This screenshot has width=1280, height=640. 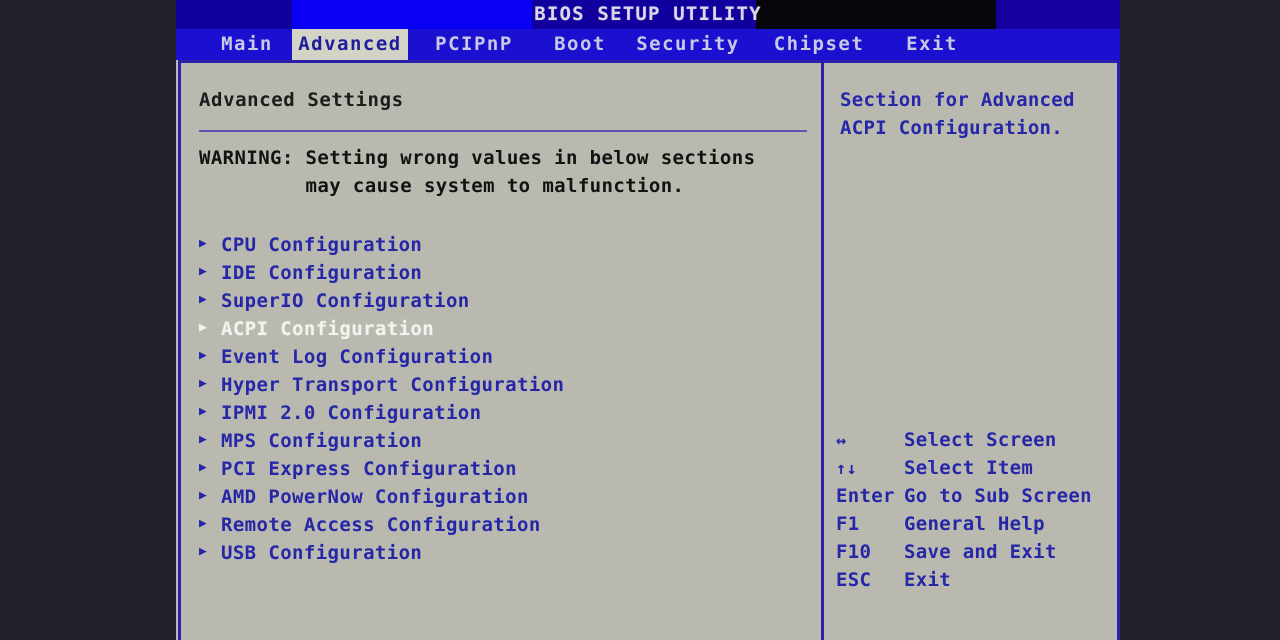 I want to click on tab-pcipnp: PCIPnP, so click(x=474, y=44).